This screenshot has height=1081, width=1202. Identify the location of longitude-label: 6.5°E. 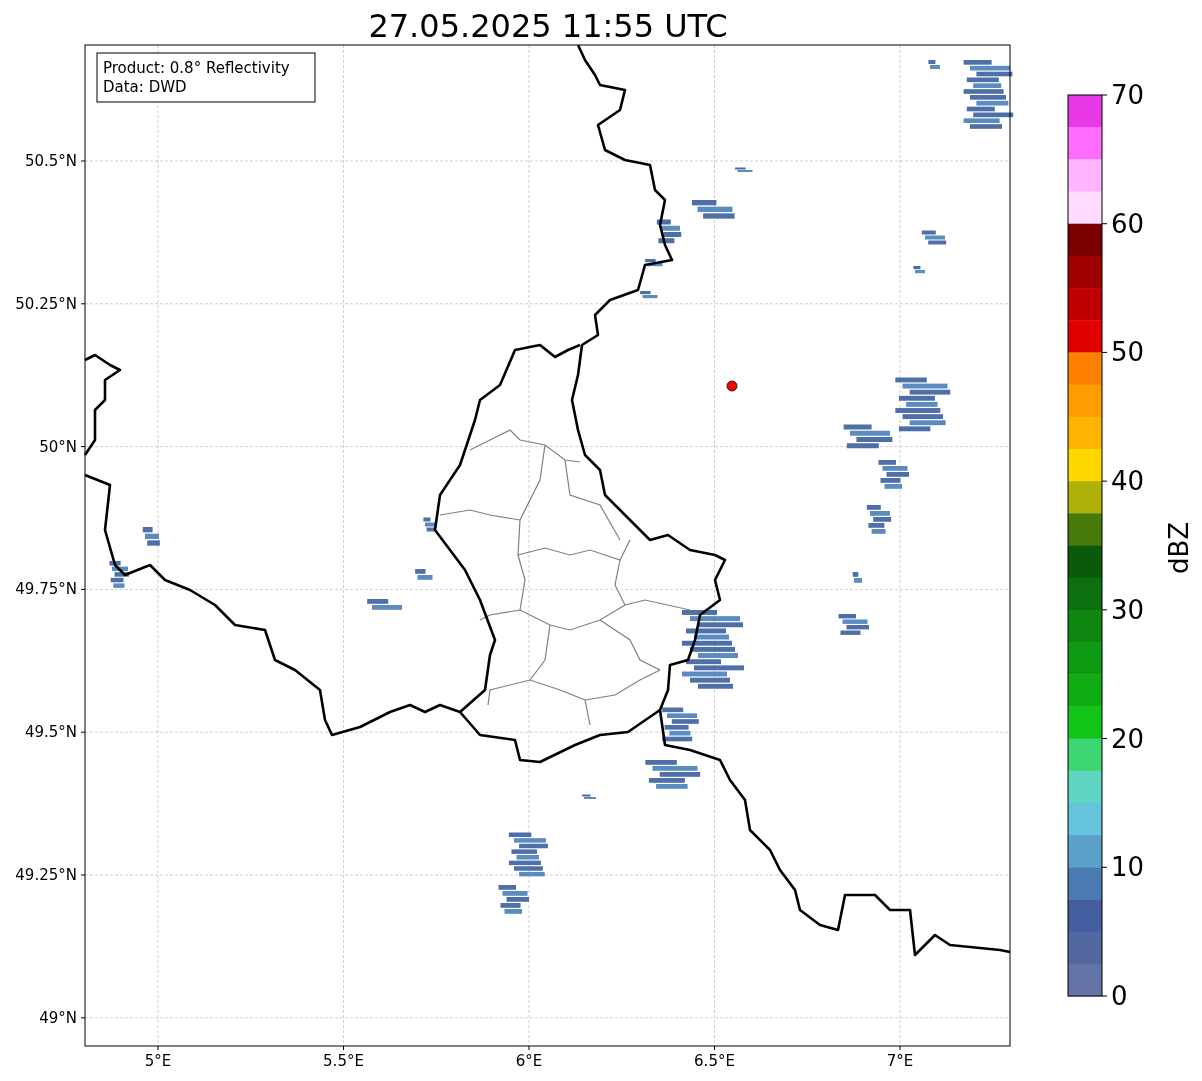
(714, 1061).